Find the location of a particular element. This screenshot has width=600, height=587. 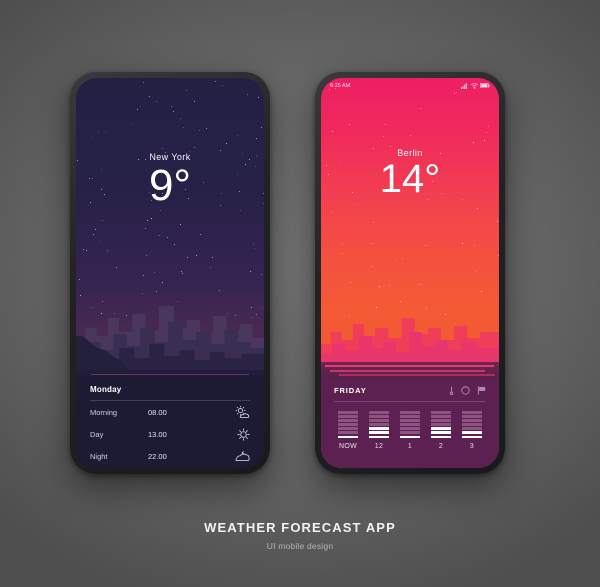

bar-column: 12 is located at coordinates (379, 430).